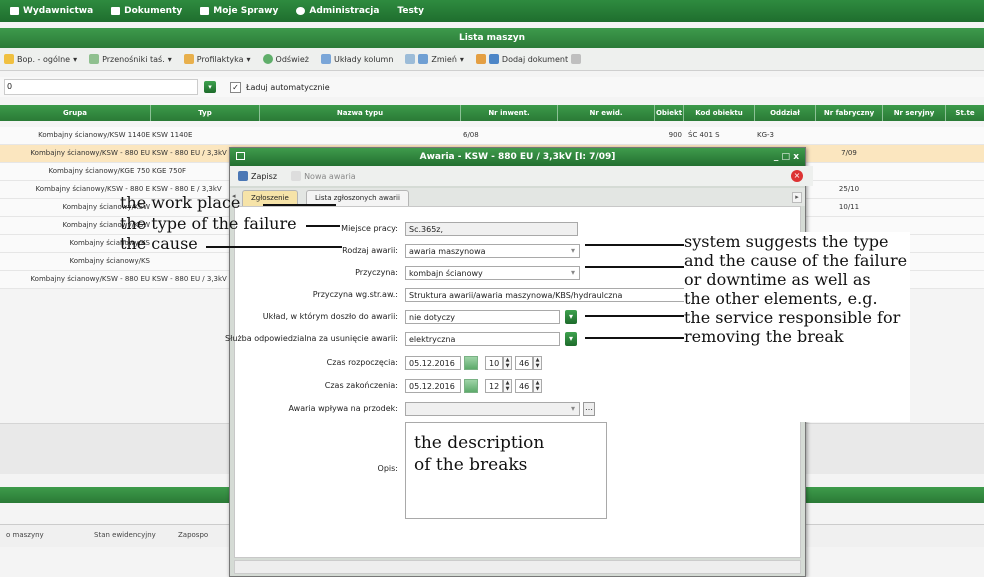 Image resolution: width=984 pixels, height=577 pixels. Describe the element at coordinates (491, 229) in the screenshot. I see `place-field: Sc.365z,` at that location.